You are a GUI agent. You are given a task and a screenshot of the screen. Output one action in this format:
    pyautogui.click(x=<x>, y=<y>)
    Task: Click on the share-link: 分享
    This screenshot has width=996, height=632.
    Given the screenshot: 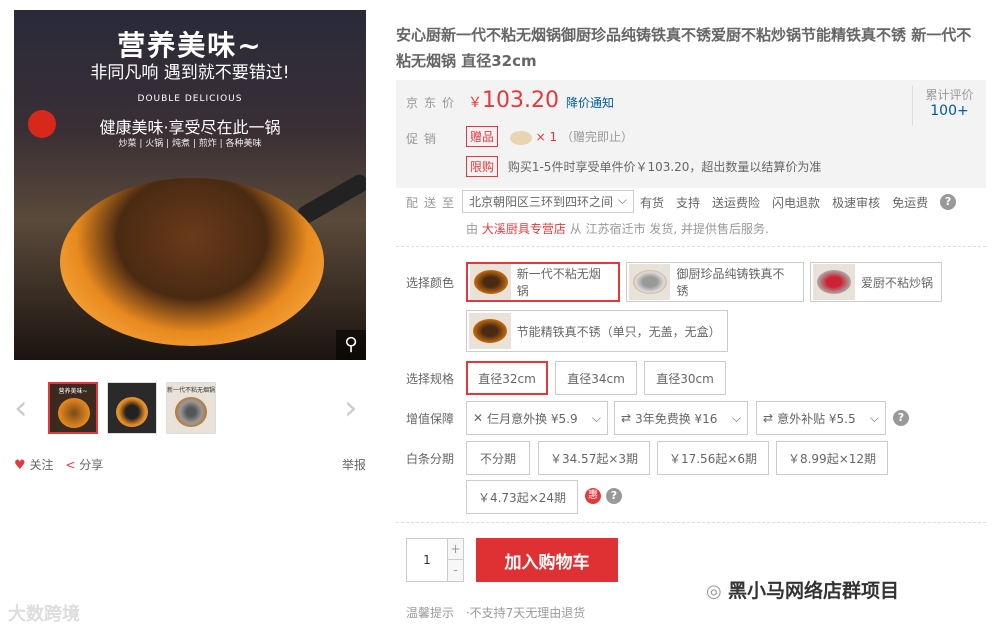 What is the action you would take?
    pyautogui.click(x=91, y=465)
    